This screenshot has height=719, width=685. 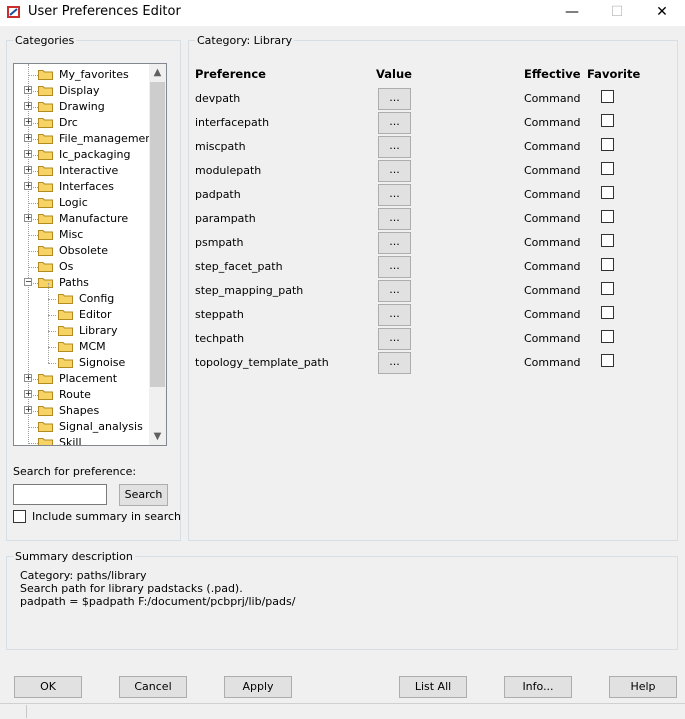 What do you see at coordinates (342, 711) in the screenshot?
I see `status-bar` at bounding box center [342, 711].